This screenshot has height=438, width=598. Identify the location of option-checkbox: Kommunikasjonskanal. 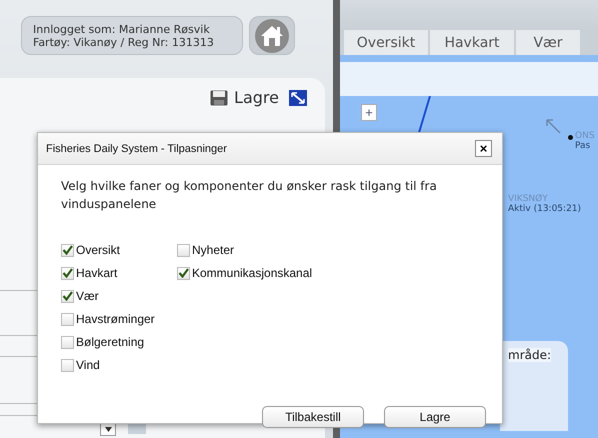
(244, 273).